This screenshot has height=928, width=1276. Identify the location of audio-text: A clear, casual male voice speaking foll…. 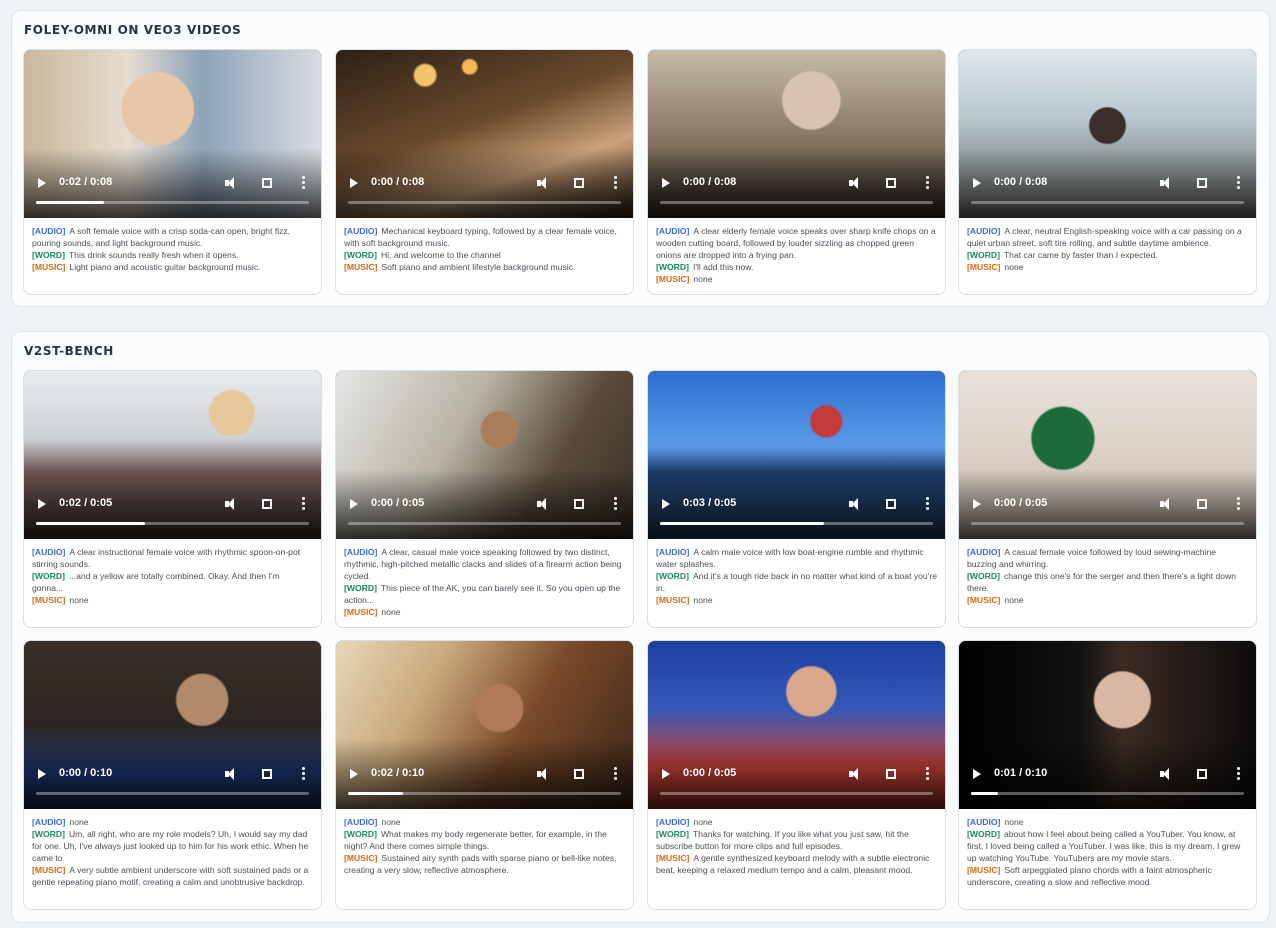
(483, 564).